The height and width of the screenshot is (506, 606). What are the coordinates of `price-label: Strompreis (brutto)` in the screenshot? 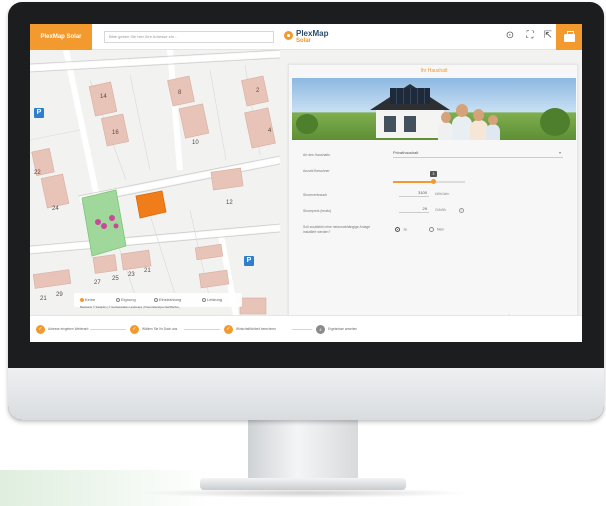 It's located at (317, 211).